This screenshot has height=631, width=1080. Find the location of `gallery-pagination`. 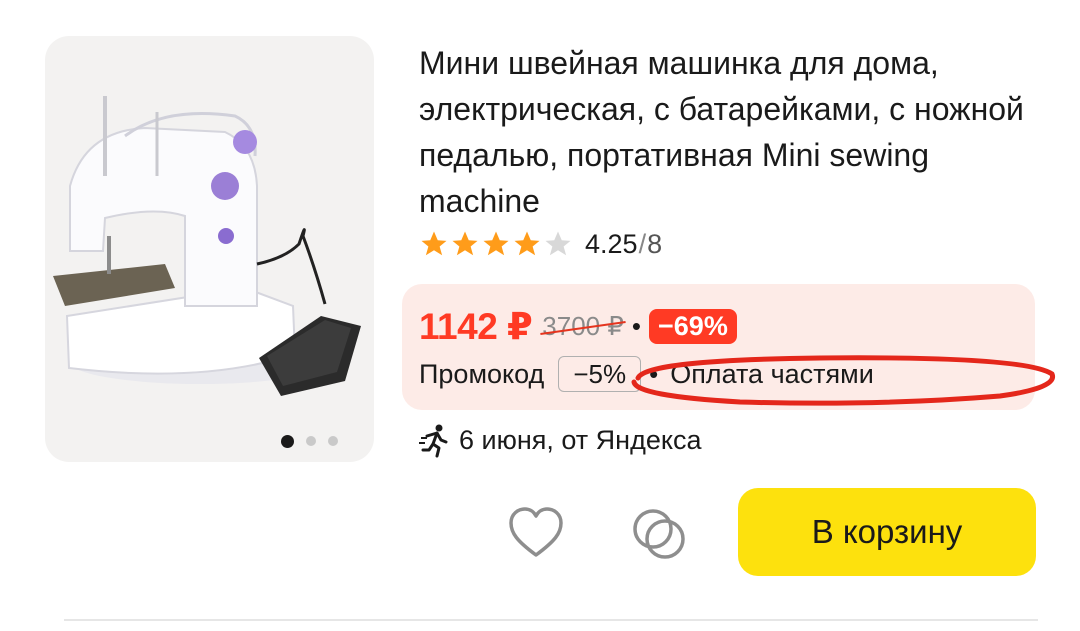

gallery-pagination is located at coordinates (209, 441).